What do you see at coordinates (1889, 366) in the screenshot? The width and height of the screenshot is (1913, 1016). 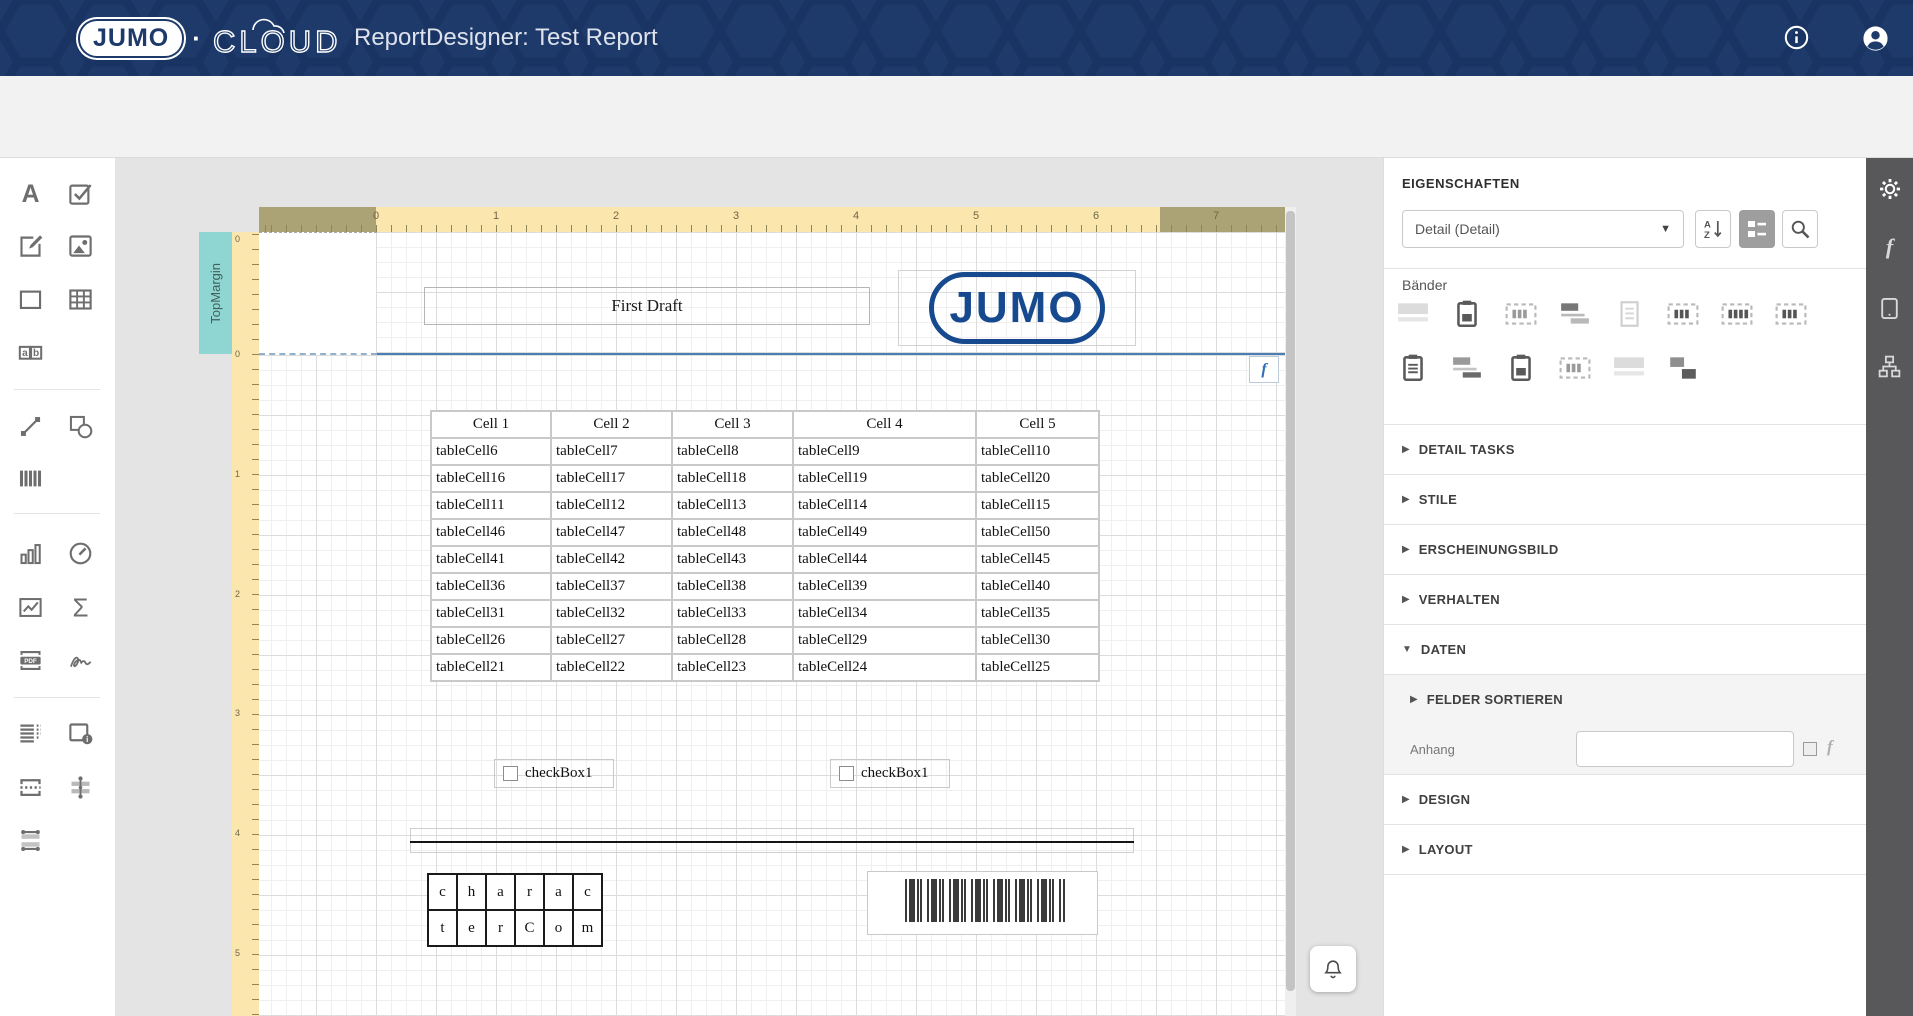 I see `field-list-icon` at bounding box center [1889, 366].